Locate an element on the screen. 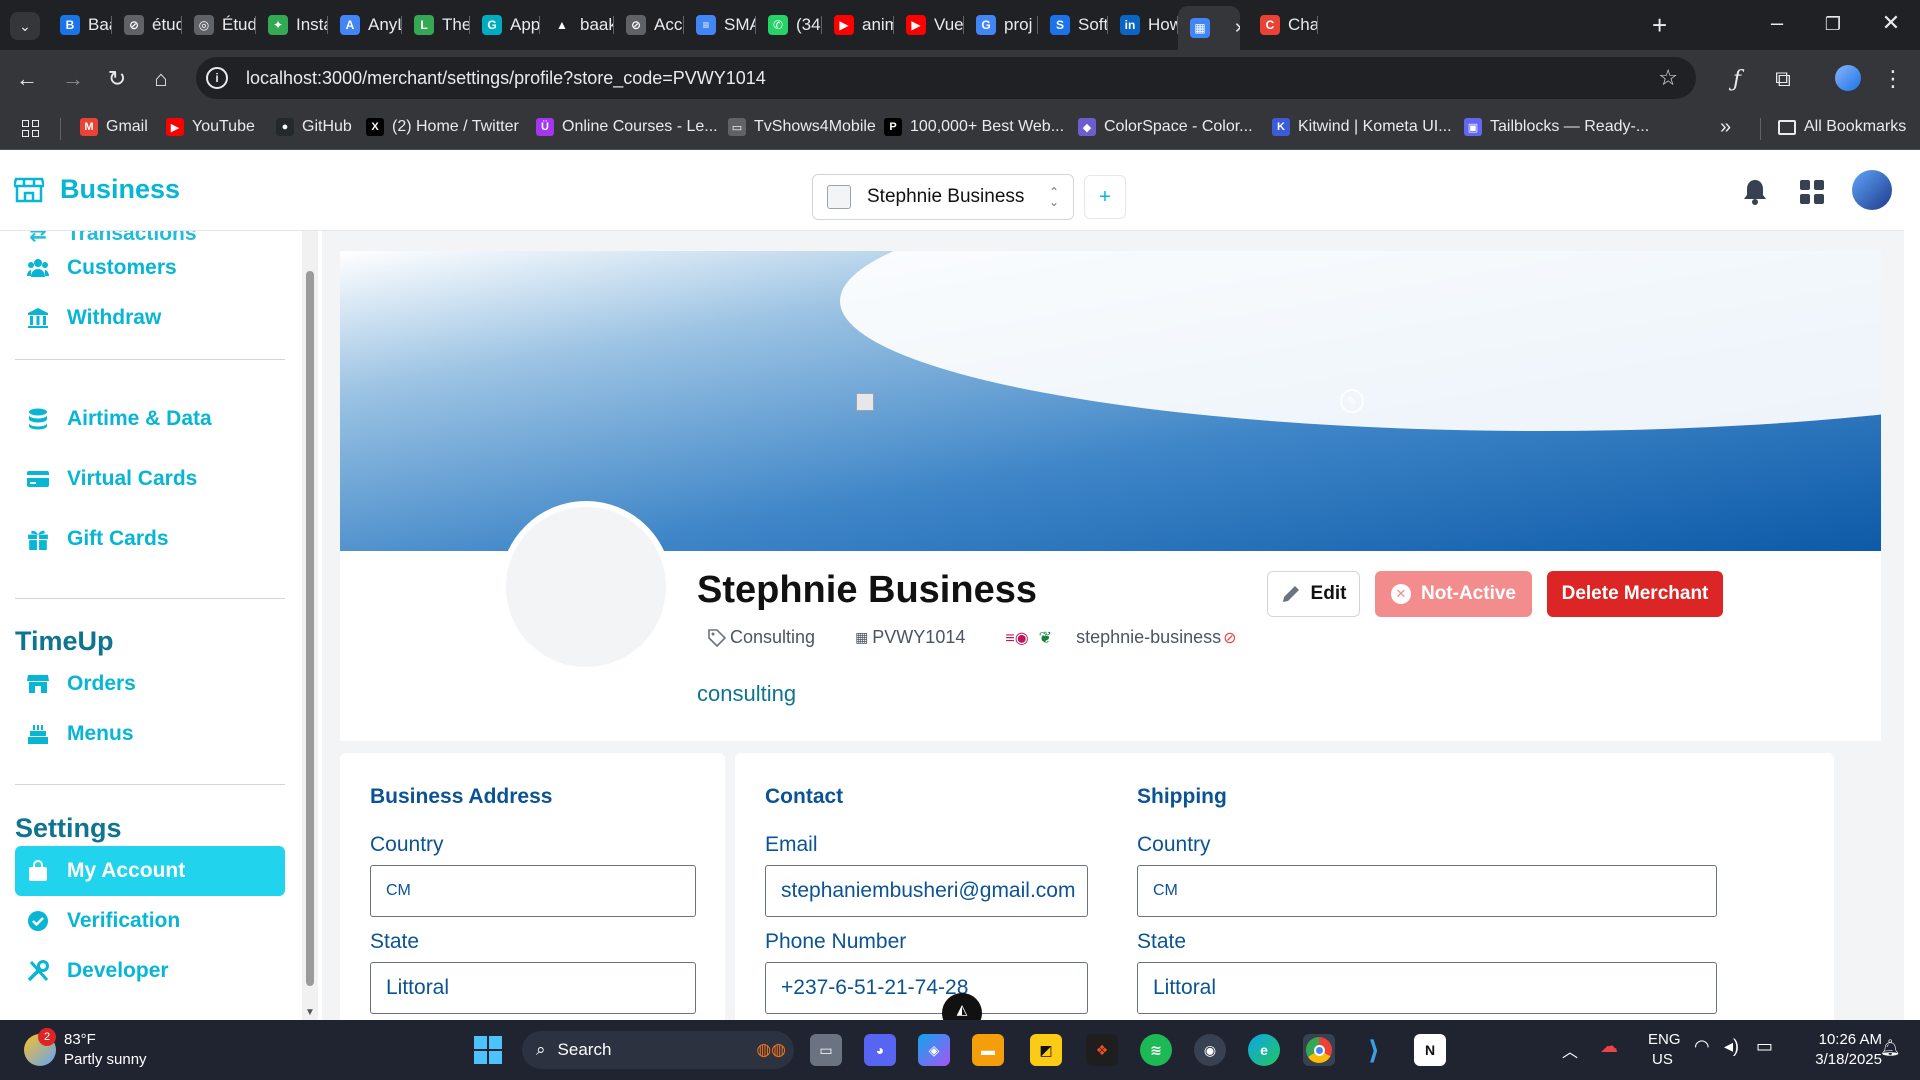  battery-icon: ▭ is located at coordinates (1764, 1046).